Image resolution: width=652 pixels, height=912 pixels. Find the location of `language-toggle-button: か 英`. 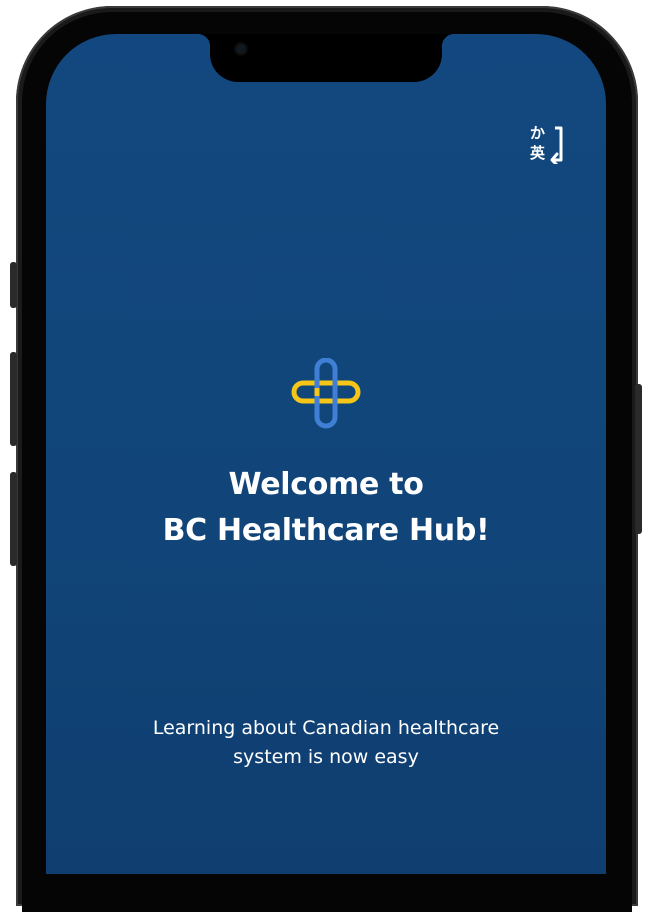

language-toggle-button: か 英 is located at coordinates (548, 144).